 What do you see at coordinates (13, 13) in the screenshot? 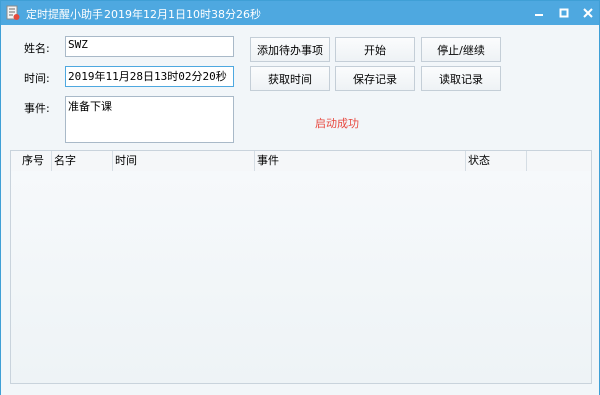
I see `app-icon` at bounding box center [13, 13].